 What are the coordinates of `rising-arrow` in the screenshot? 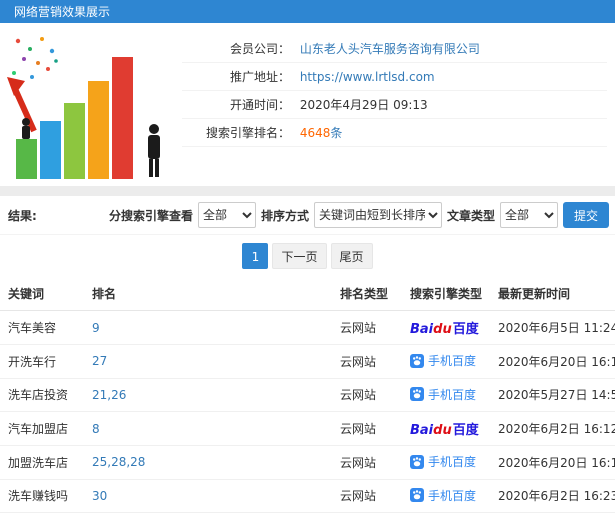 It's located at (22, 105).